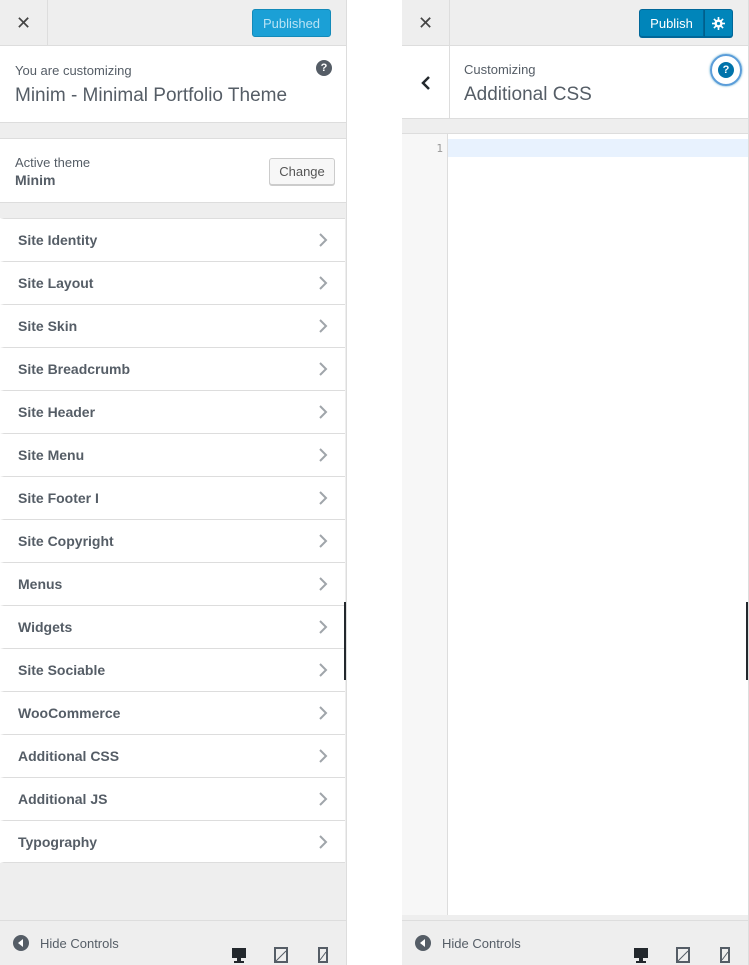 Image resolution: width=749 pixels, height=965 pixels. Describe the element at coordinates (172, 411) in the screenshot. I see `menu-item-site-header: Site Header` at that location.